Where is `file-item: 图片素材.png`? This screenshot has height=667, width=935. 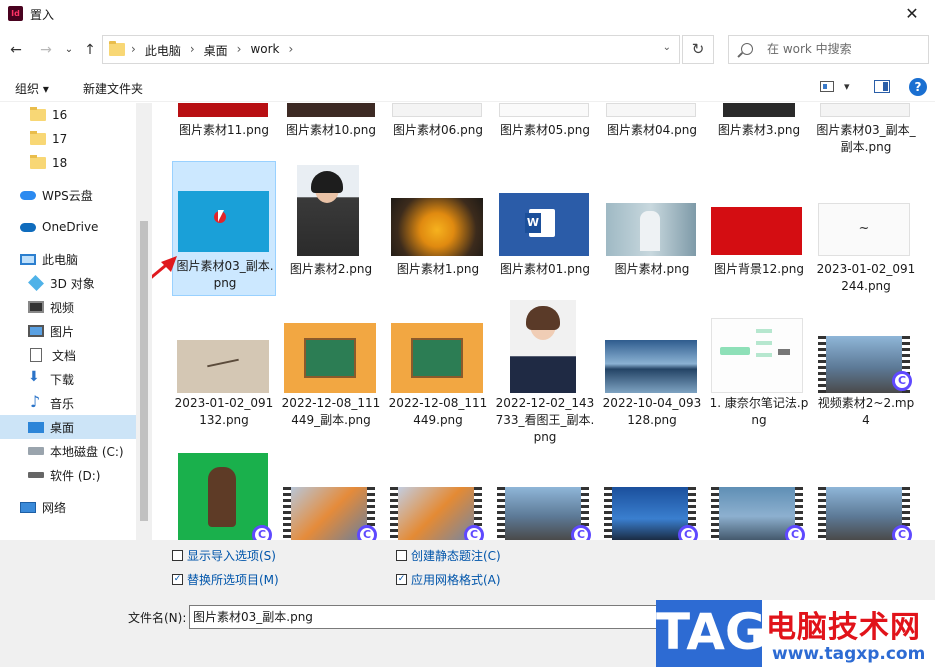
file-item: 图片素材.png is located at coordinates (652, 221).